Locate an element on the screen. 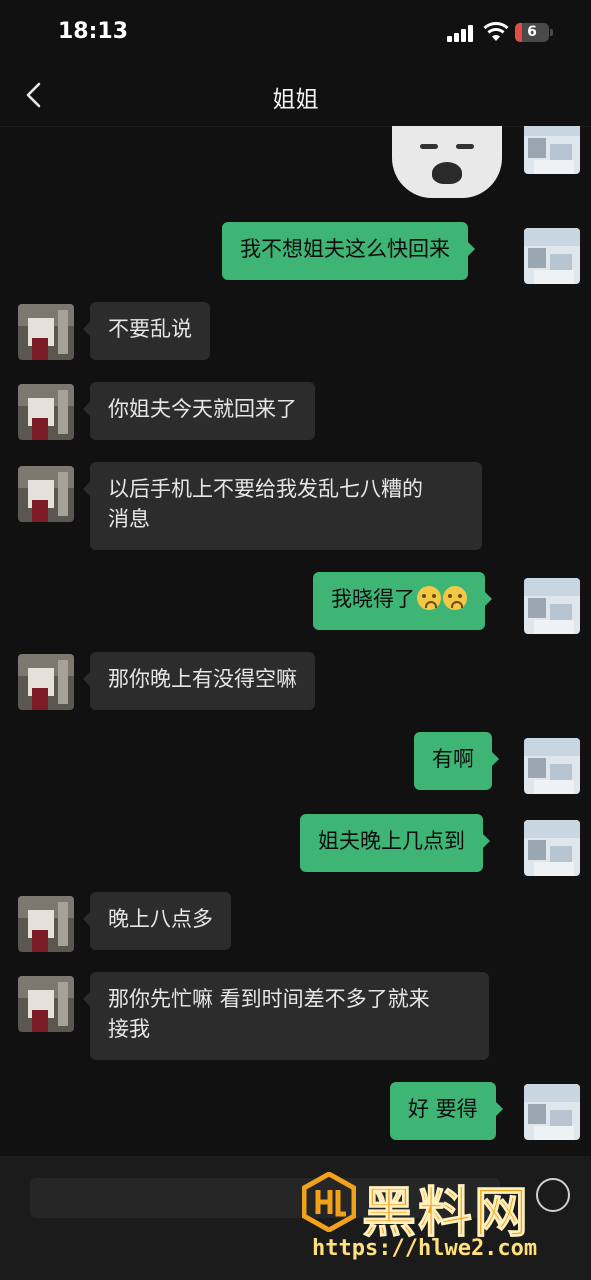 The image size is (591, 1280). message-bubble: 我晓得了 is located at coordinates (402, 601).